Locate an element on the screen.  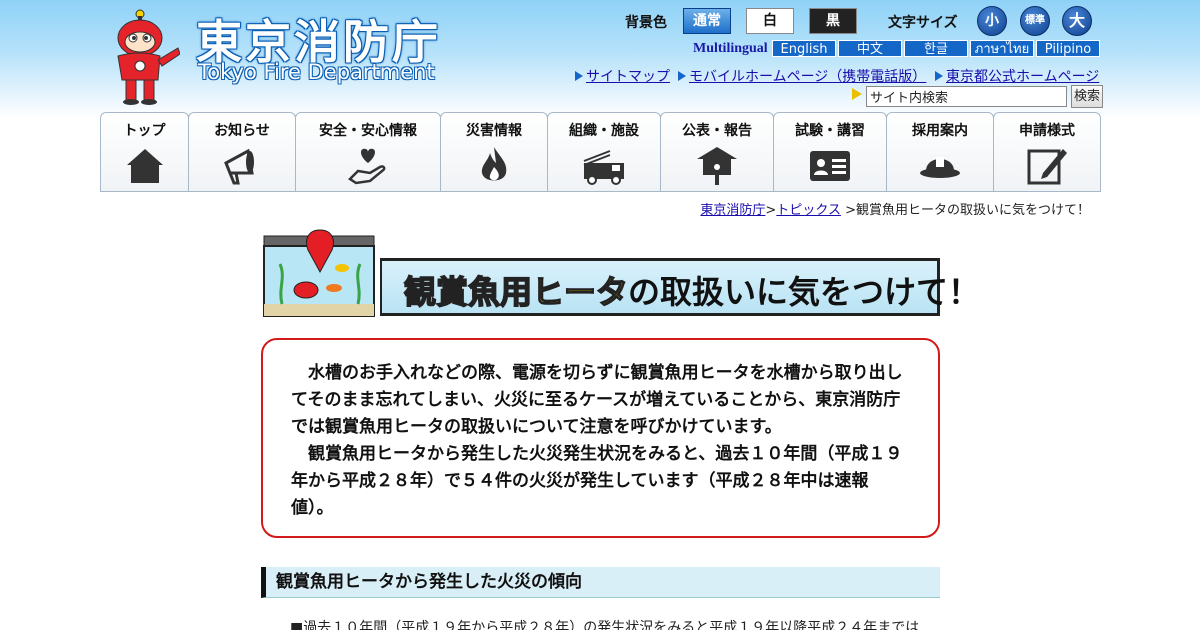
lang-filipino-button: Pilipino is located at coordinates (1068, 48).